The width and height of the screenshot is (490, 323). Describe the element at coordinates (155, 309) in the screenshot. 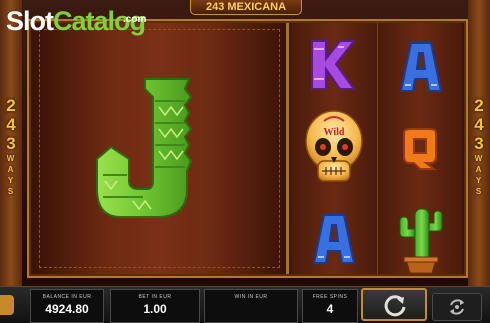

I see `bet-value: 1.00` at that location.